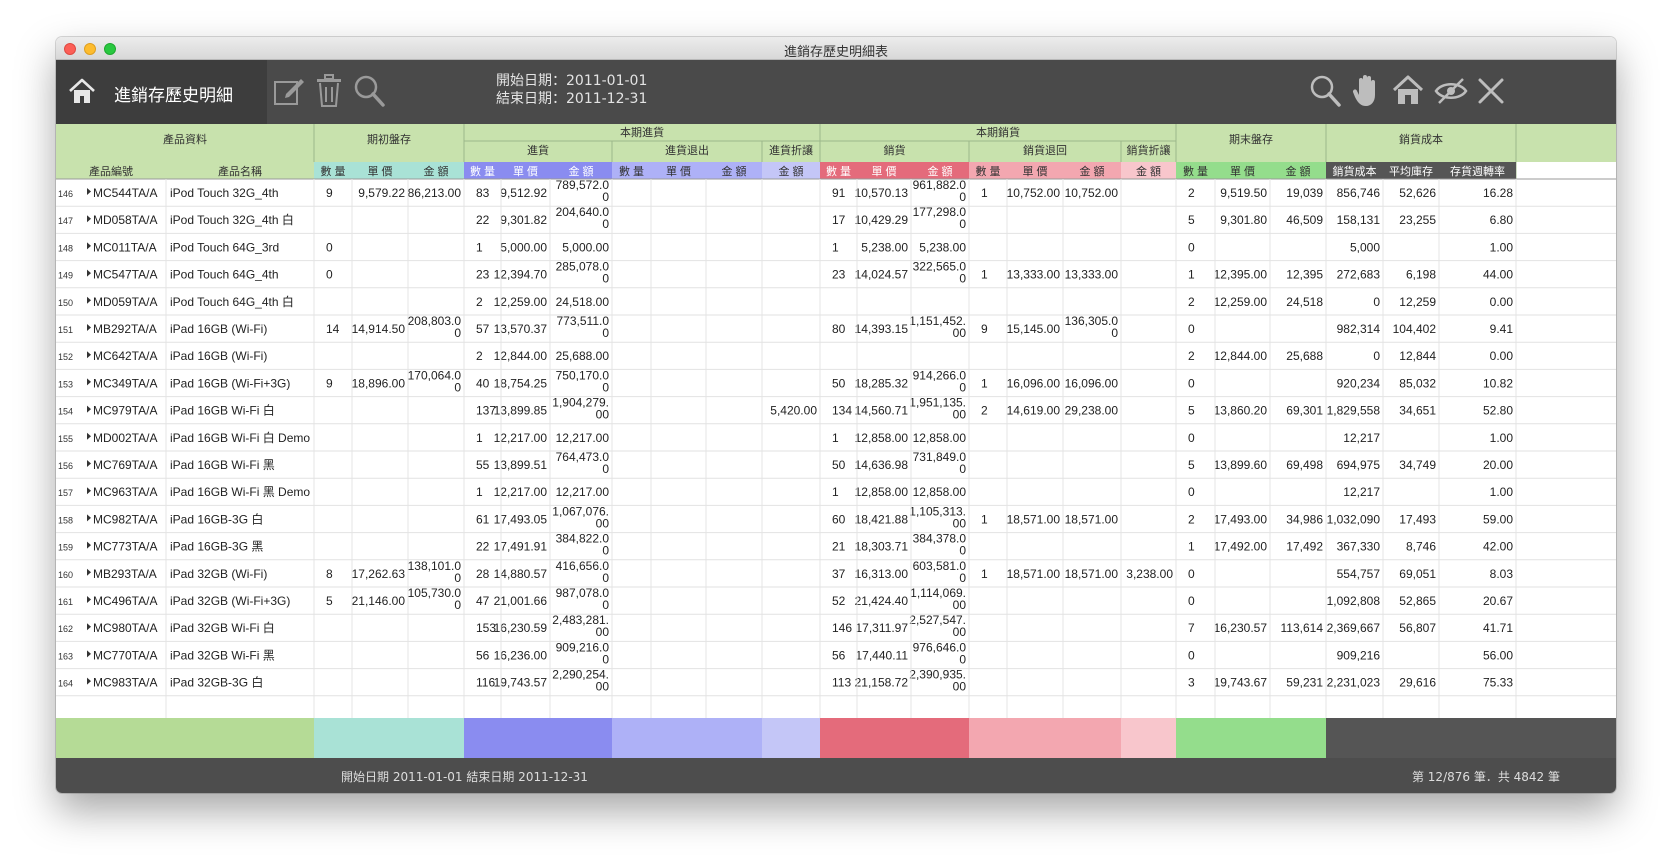 This screenshot has width=1672, height=867. I want to click on amount-cell: 0, so click(605, 197).